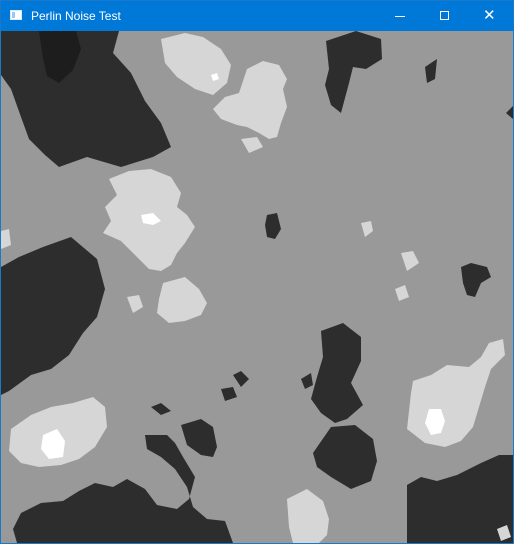 The image size is (514, 544). I want to click on window-title: Perlin Noise Test, so click(76, 16).